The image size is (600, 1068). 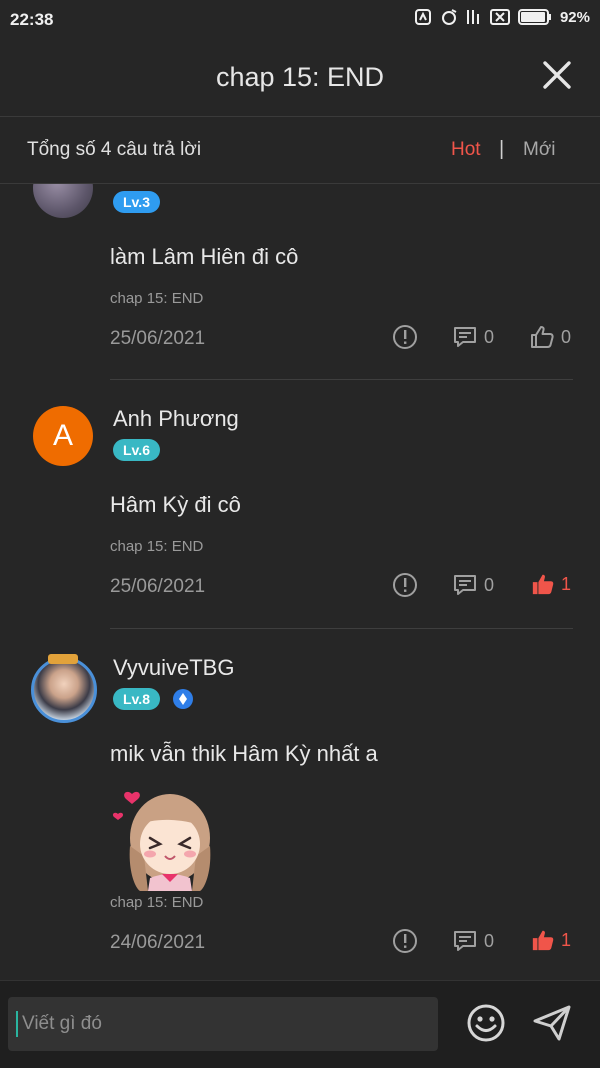 I want to click on no-sim-icon, so click(x=499, y=17).